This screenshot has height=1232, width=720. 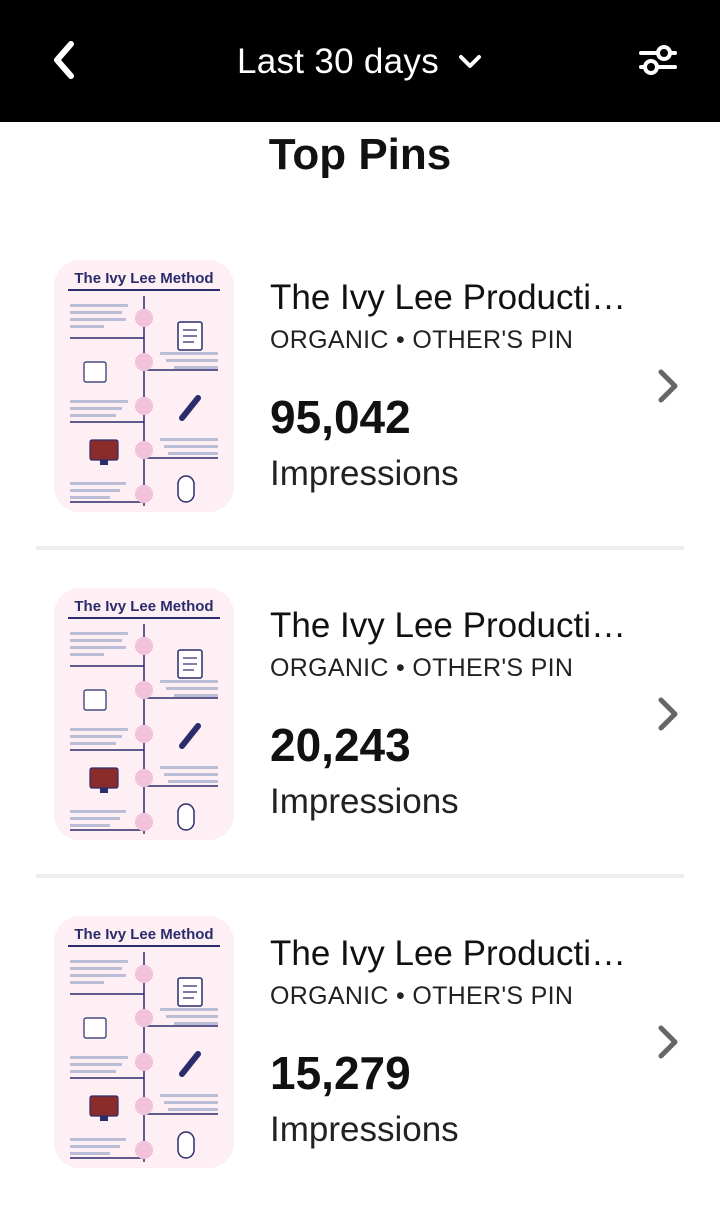 I want to click on sliders-icon, so click(x=658, y=60).